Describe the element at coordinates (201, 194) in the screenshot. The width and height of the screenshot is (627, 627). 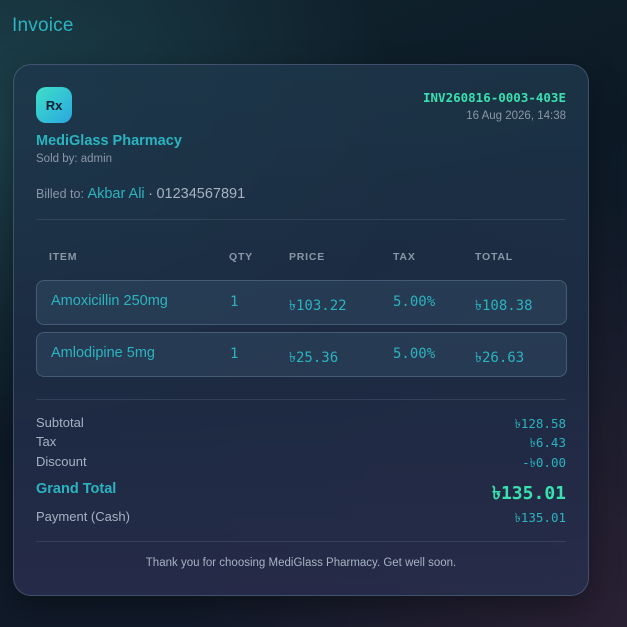
I see `customer-phone: 01234567891` at that location.